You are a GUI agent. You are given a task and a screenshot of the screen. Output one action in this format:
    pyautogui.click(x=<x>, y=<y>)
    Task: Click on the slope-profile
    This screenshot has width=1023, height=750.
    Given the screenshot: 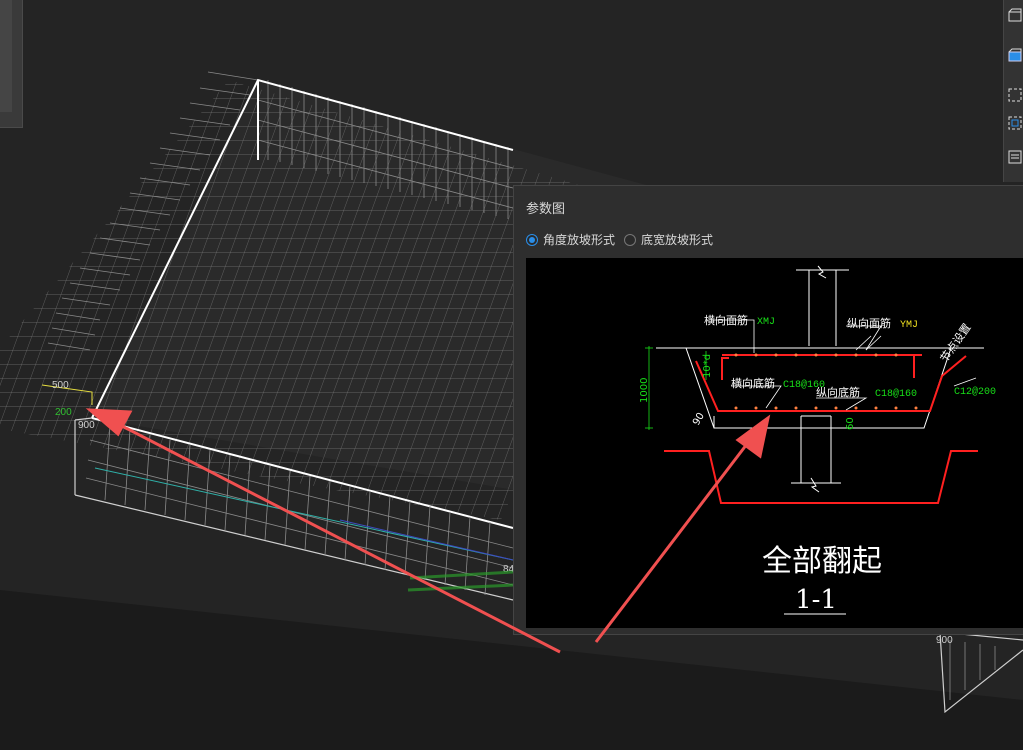 What is the action you would take?
    pyautogui.click(x=821, y=477)
    